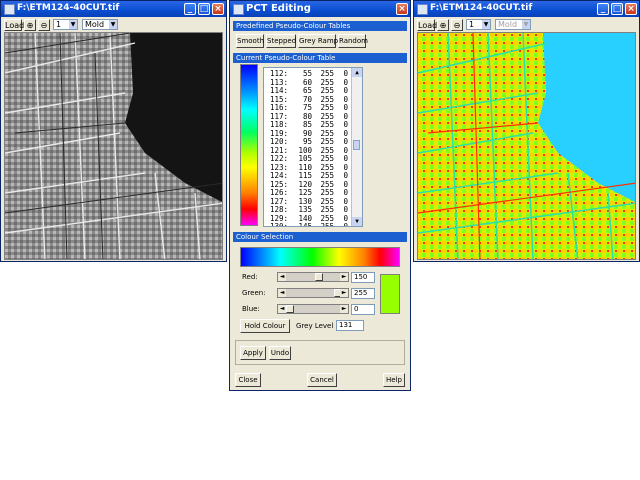 This screenshot has height=480, width=640. Describe the element at coordinates (313, 224) in the screenshot. I see `table-row: 130: 145 255 0` at that location.